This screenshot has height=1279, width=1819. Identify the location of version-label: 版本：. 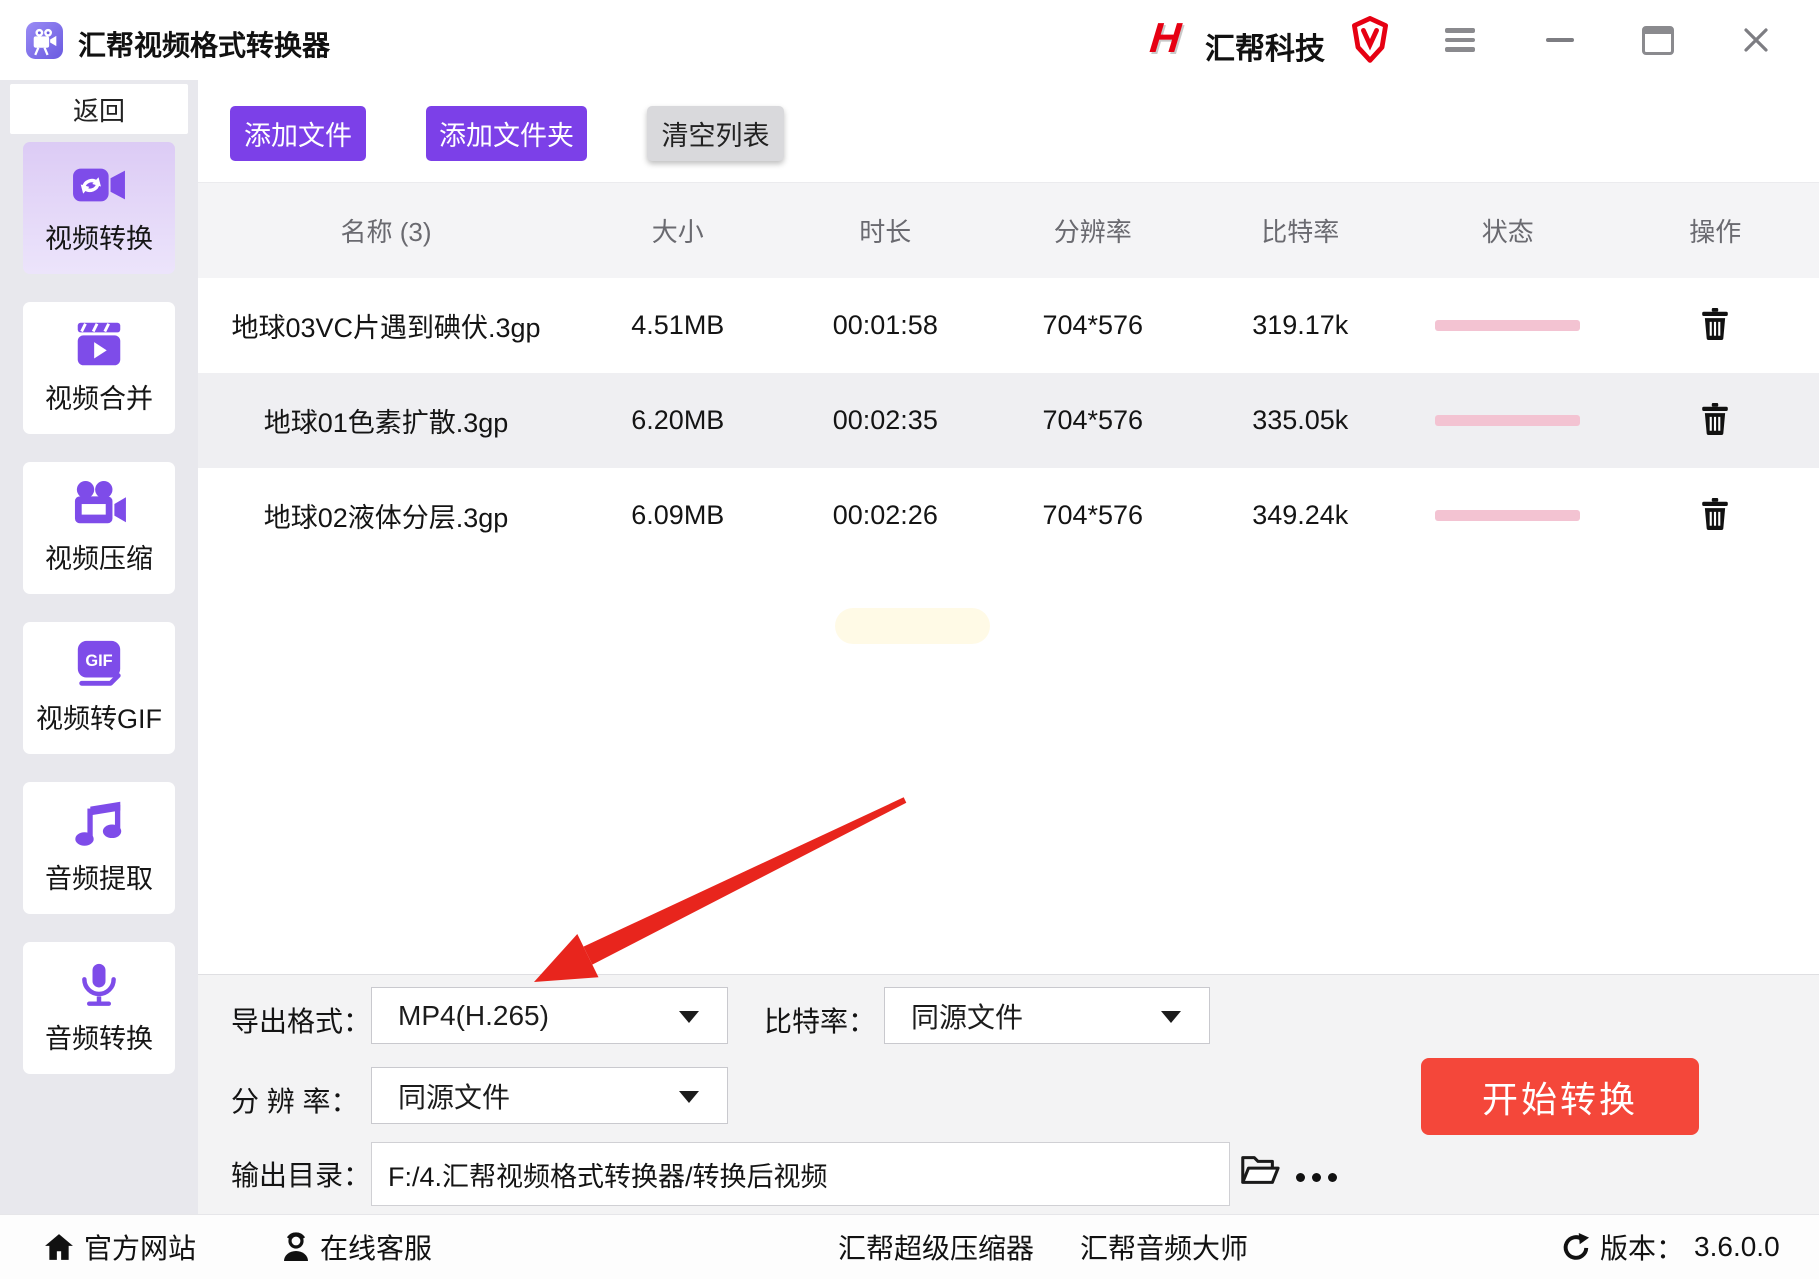
(1642, 1248).